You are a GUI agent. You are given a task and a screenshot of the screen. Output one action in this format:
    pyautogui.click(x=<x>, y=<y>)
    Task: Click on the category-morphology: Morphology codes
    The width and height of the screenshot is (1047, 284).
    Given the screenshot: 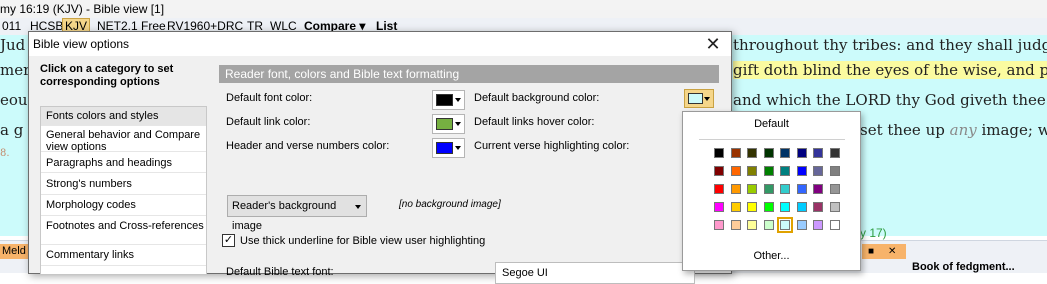 What is the action you would take?
    pyautogui.click(x=123, y=206)
    